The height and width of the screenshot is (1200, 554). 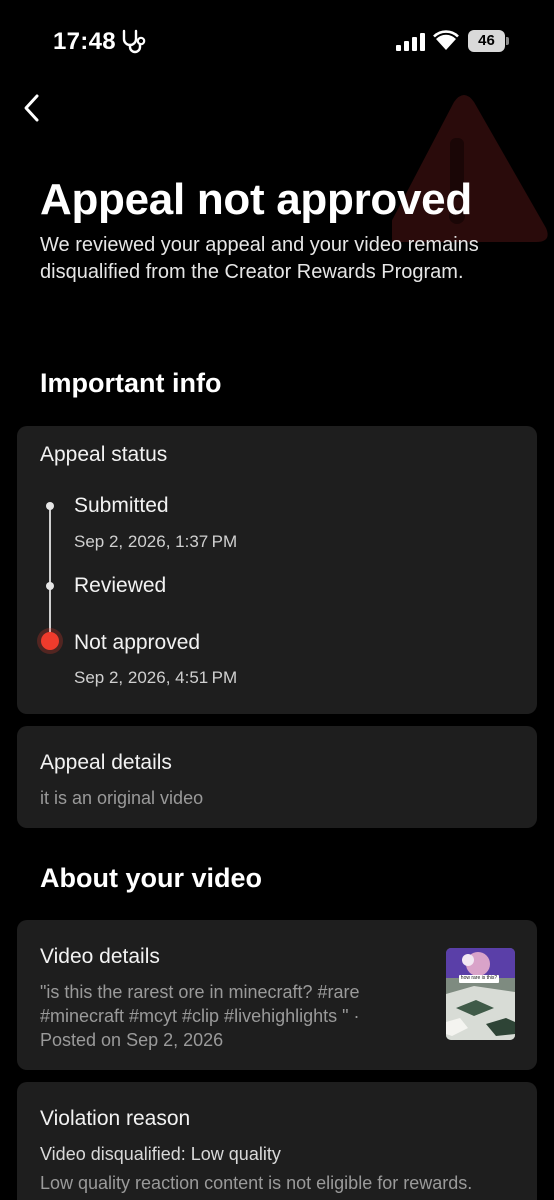 I want to click on thumbnail-image, so click(x=480, y=994).